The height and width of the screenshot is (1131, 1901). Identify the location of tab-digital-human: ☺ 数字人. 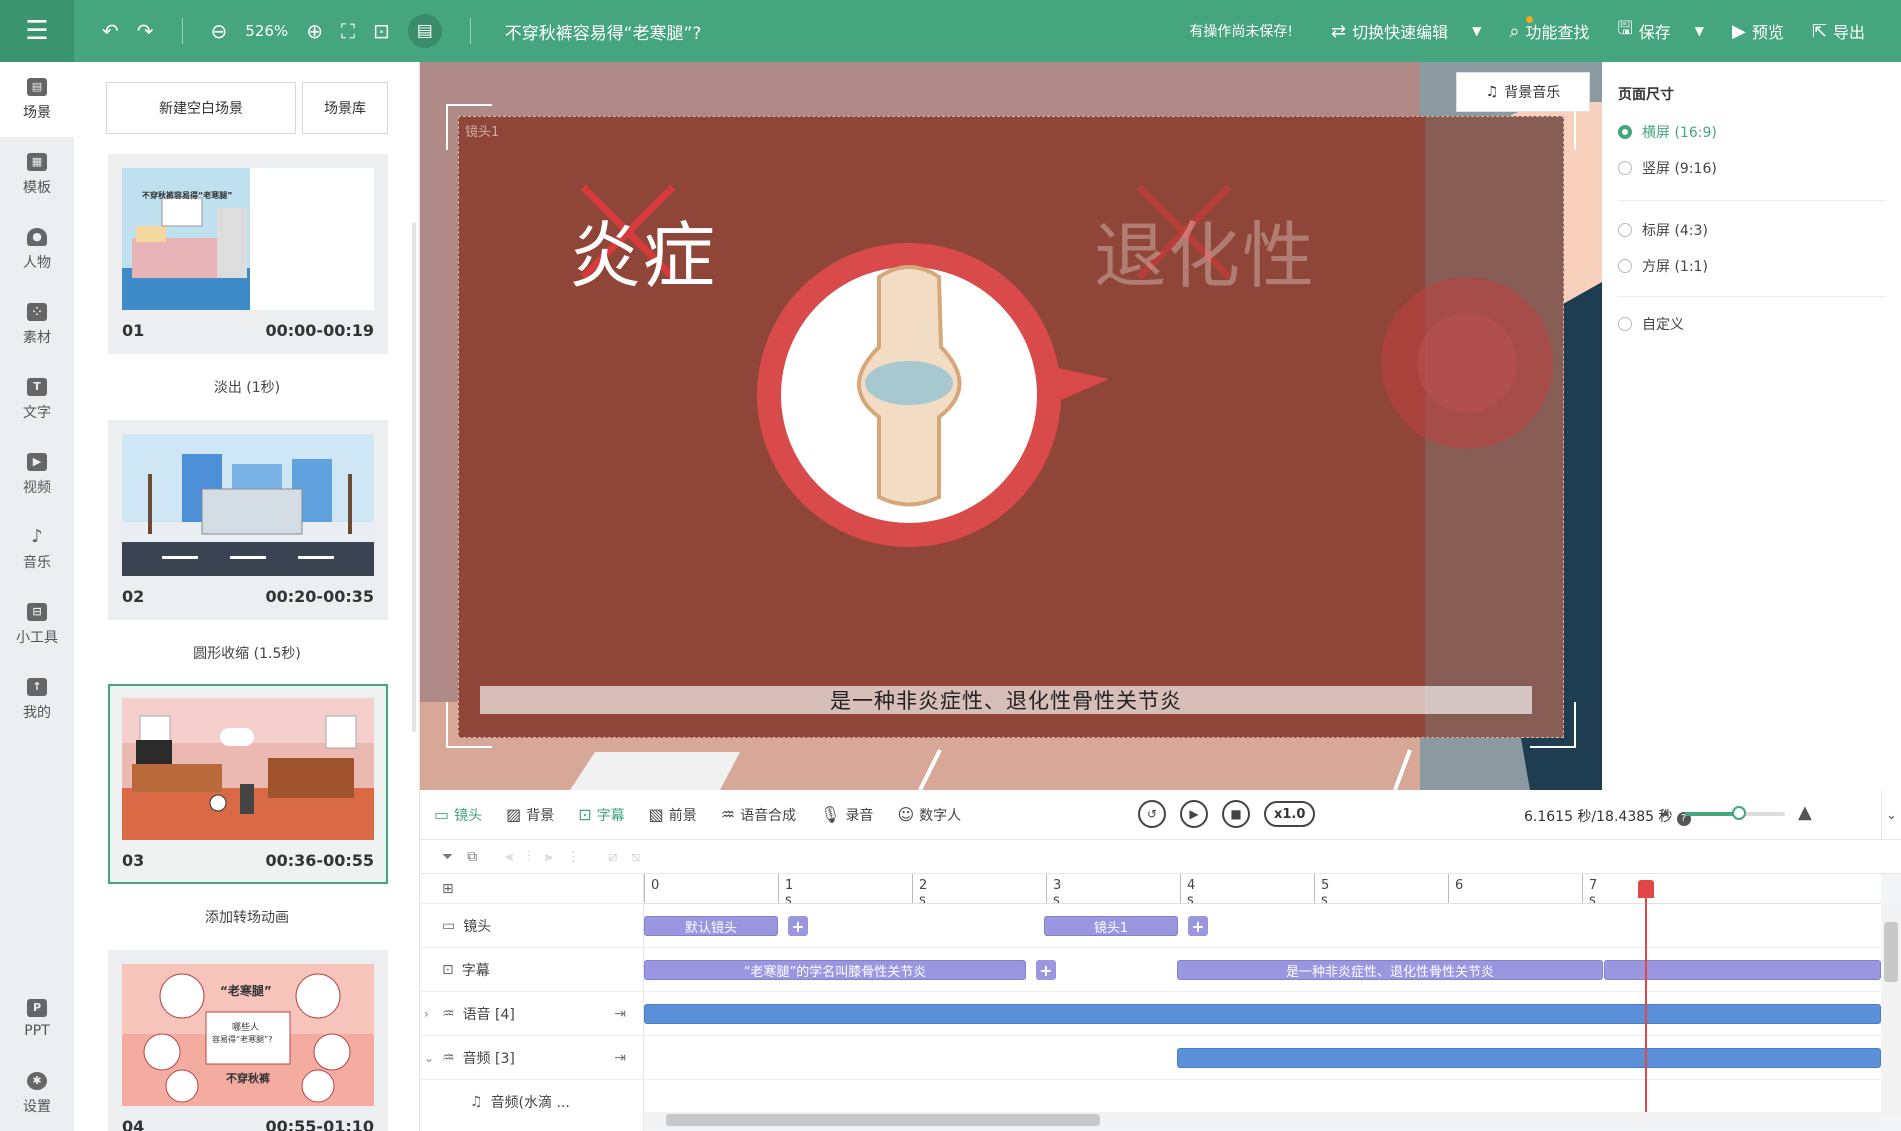
(929, 815).